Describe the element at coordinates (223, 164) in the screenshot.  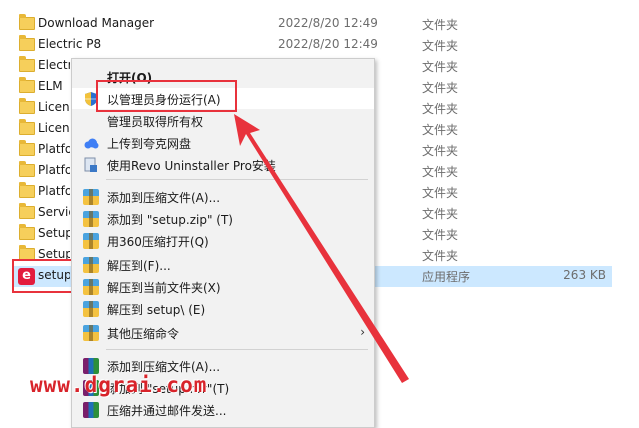
I see `menu-item-revo-install: 使用Revo Uninstaller Pro安装` at that location.